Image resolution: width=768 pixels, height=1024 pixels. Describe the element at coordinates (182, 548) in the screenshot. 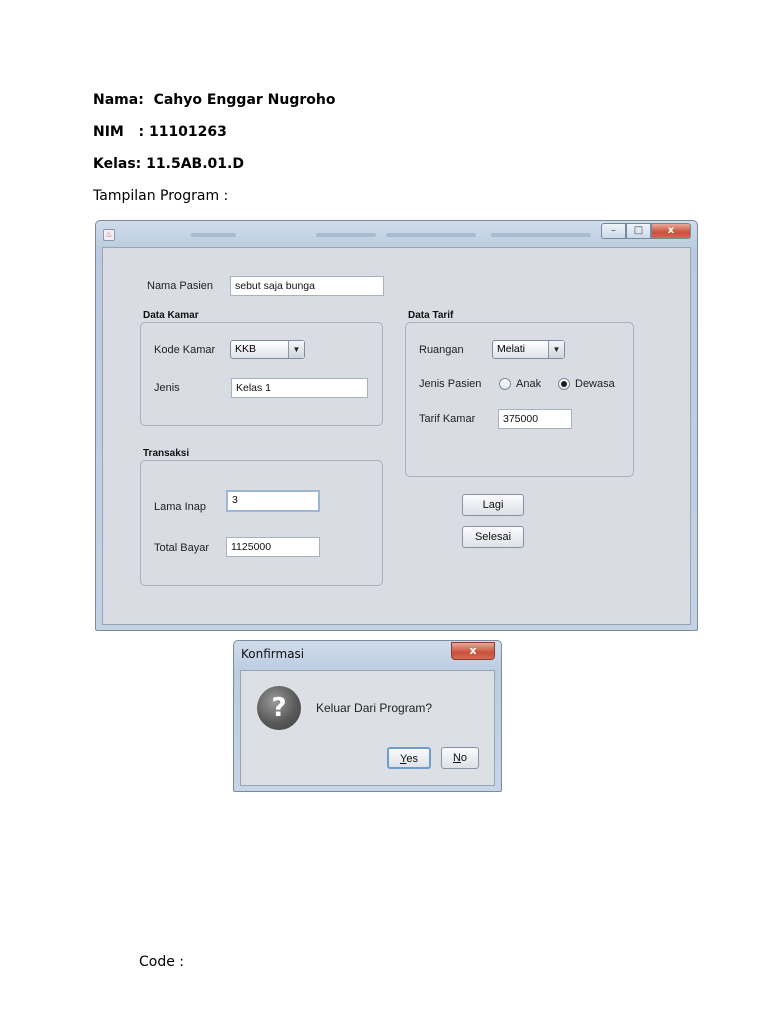

I see `total-bayar-label: Total Bayar` at that location.